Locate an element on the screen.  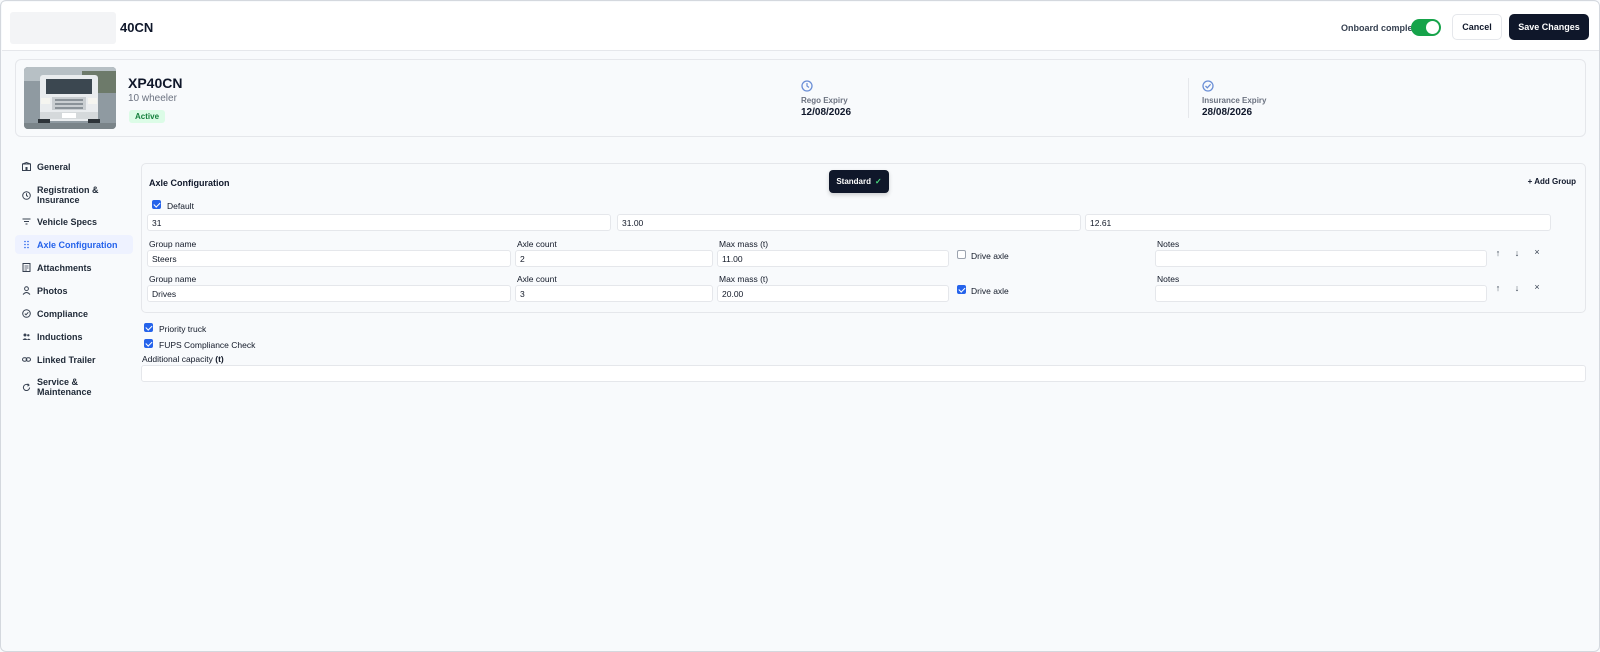
sidebar-item-label: Registration & Insurance is located at coordinates (68, 195).